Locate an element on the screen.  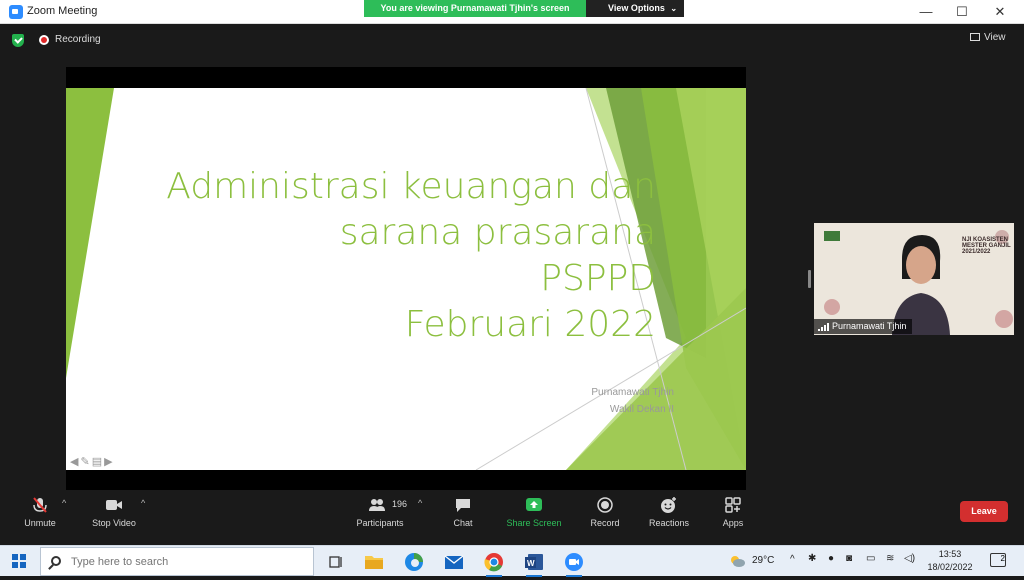
mail-button is located at coordinates (454, 562).